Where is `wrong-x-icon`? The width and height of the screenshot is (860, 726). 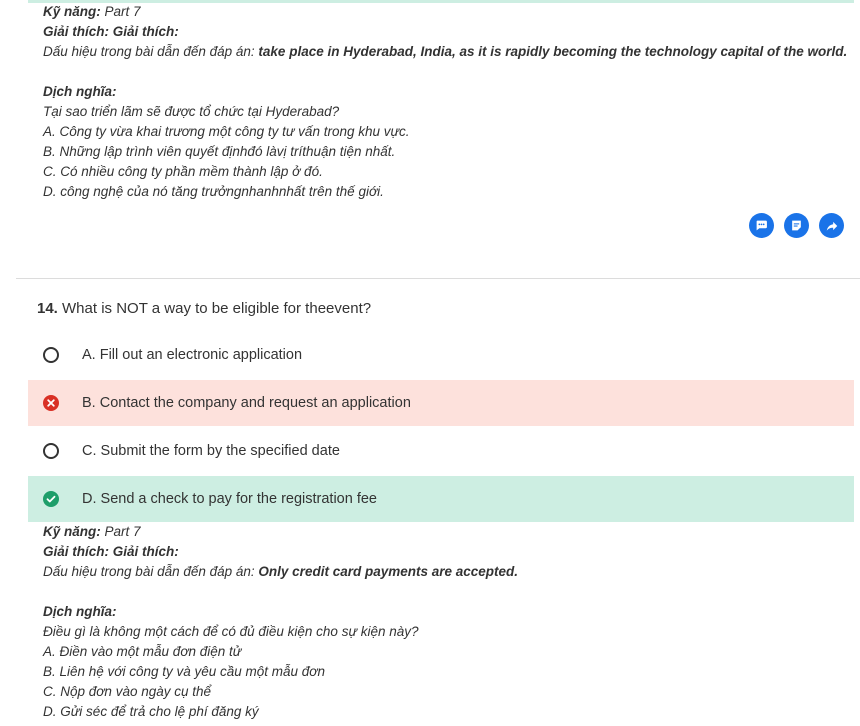
wrong-x-icon is located at coordinates (51, 403).